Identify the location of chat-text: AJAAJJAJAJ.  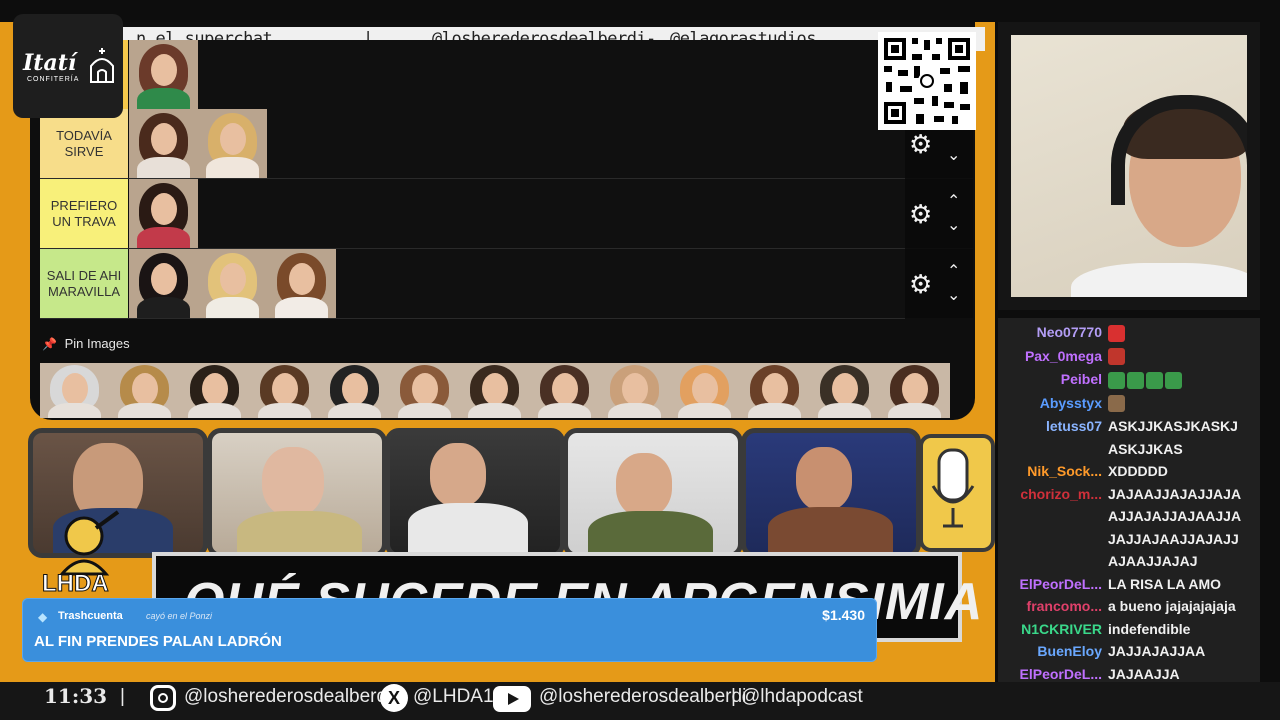
(1153, 561).